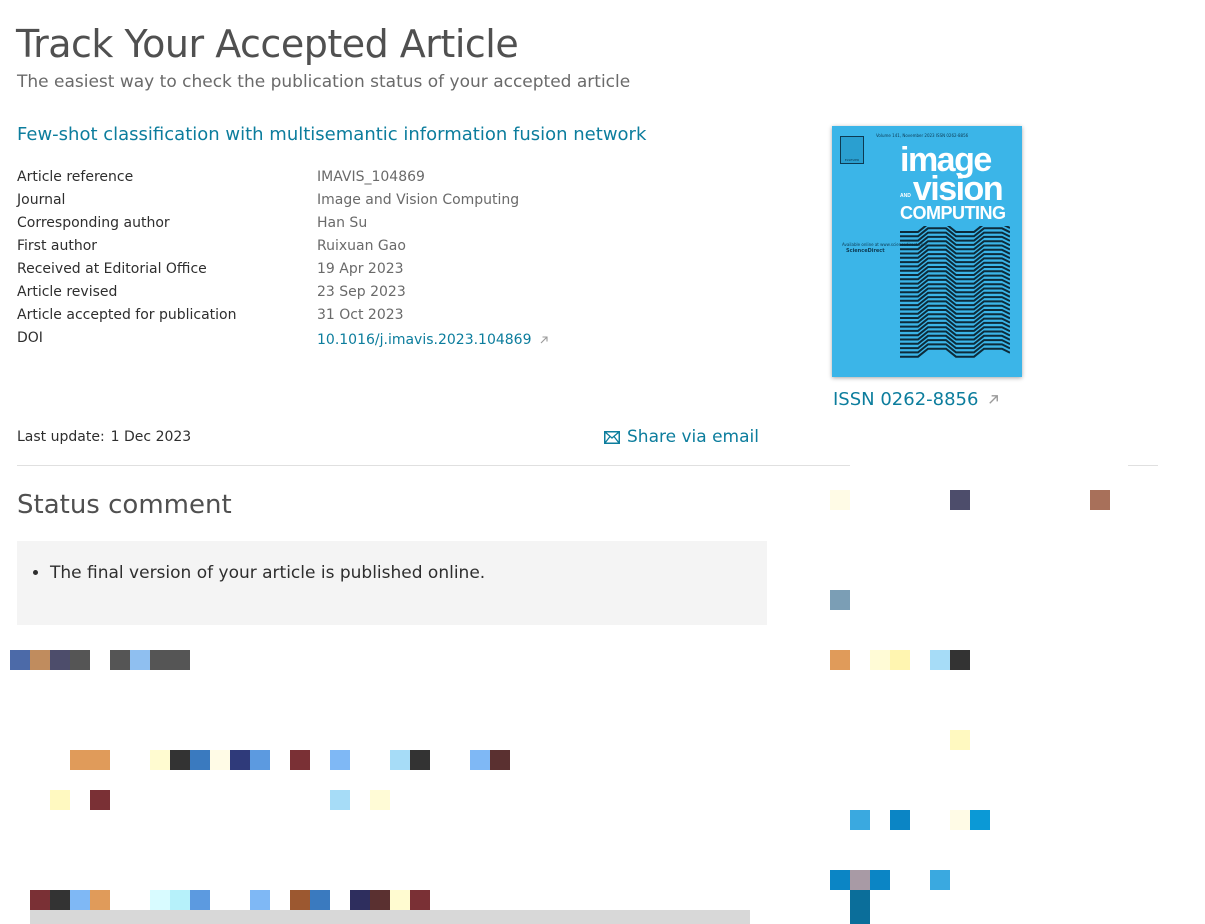 Image resolution: width=1205 pixels, height=924 pixels. What do you see at coordinates (297, 176) in the screenshot?
I see `detail-row-article-reference: Article reference IMAVIS_104869` at bounding box center [297, 176].